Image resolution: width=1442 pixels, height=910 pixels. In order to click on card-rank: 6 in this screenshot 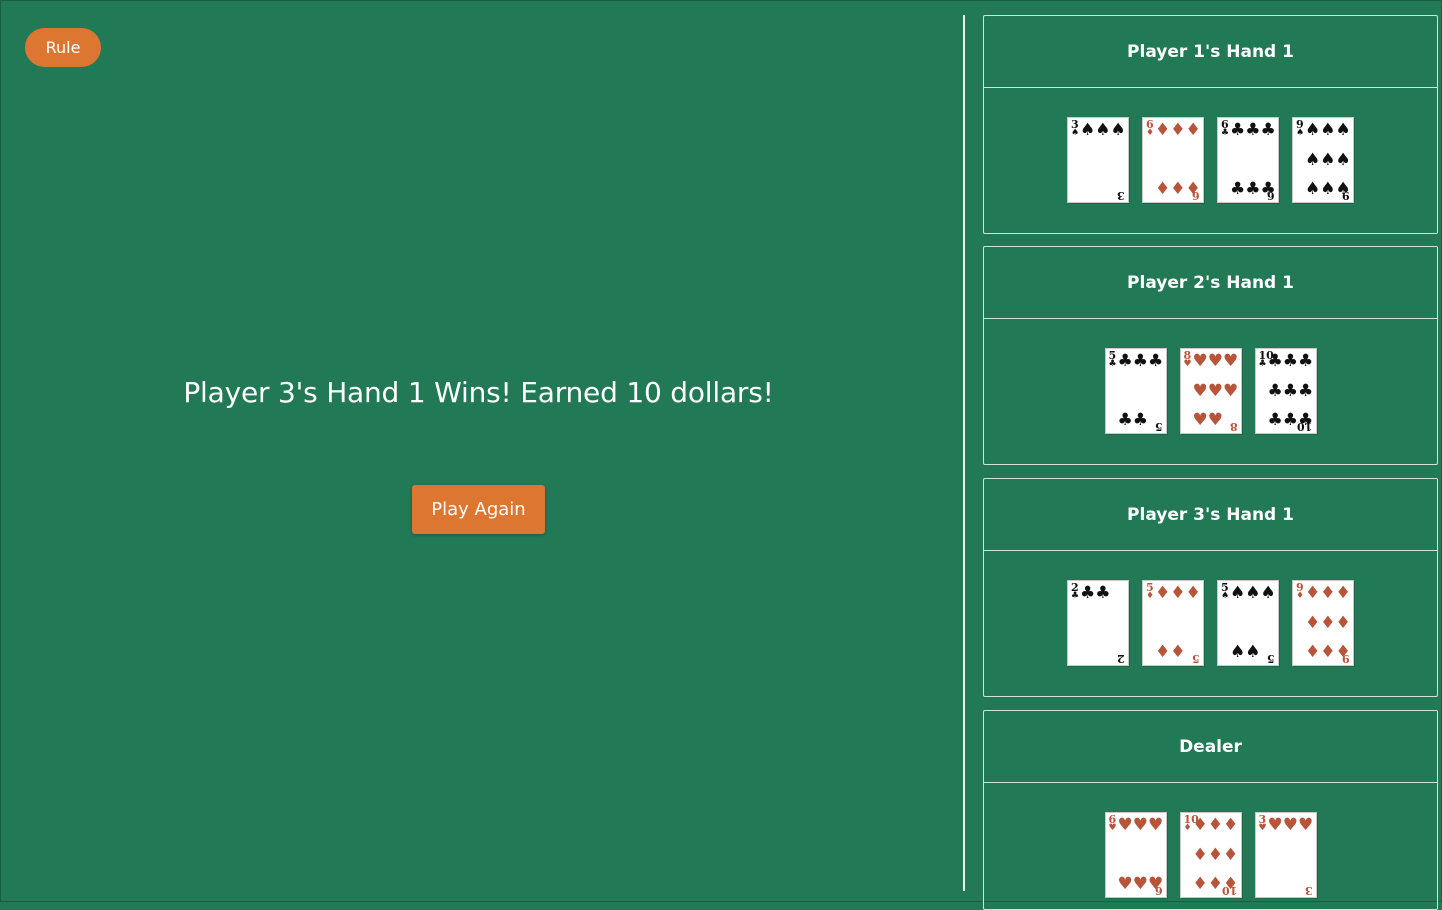, I will do `click(1271, 195)`.